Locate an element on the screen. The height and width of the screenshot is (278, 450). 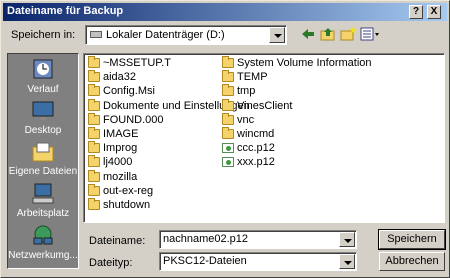
file-name: shutdown is located at coordinates (127, 205).